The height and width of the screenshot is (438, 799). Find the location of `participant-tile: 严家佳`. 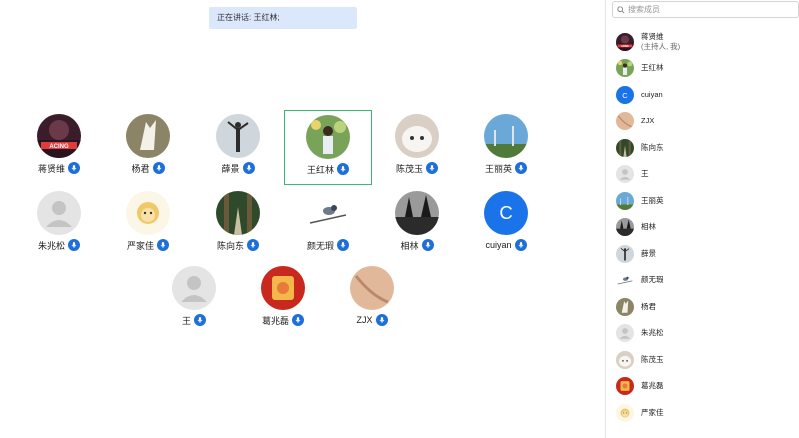

participant-tile: 严家佳 is located at coordinates (148, 224).